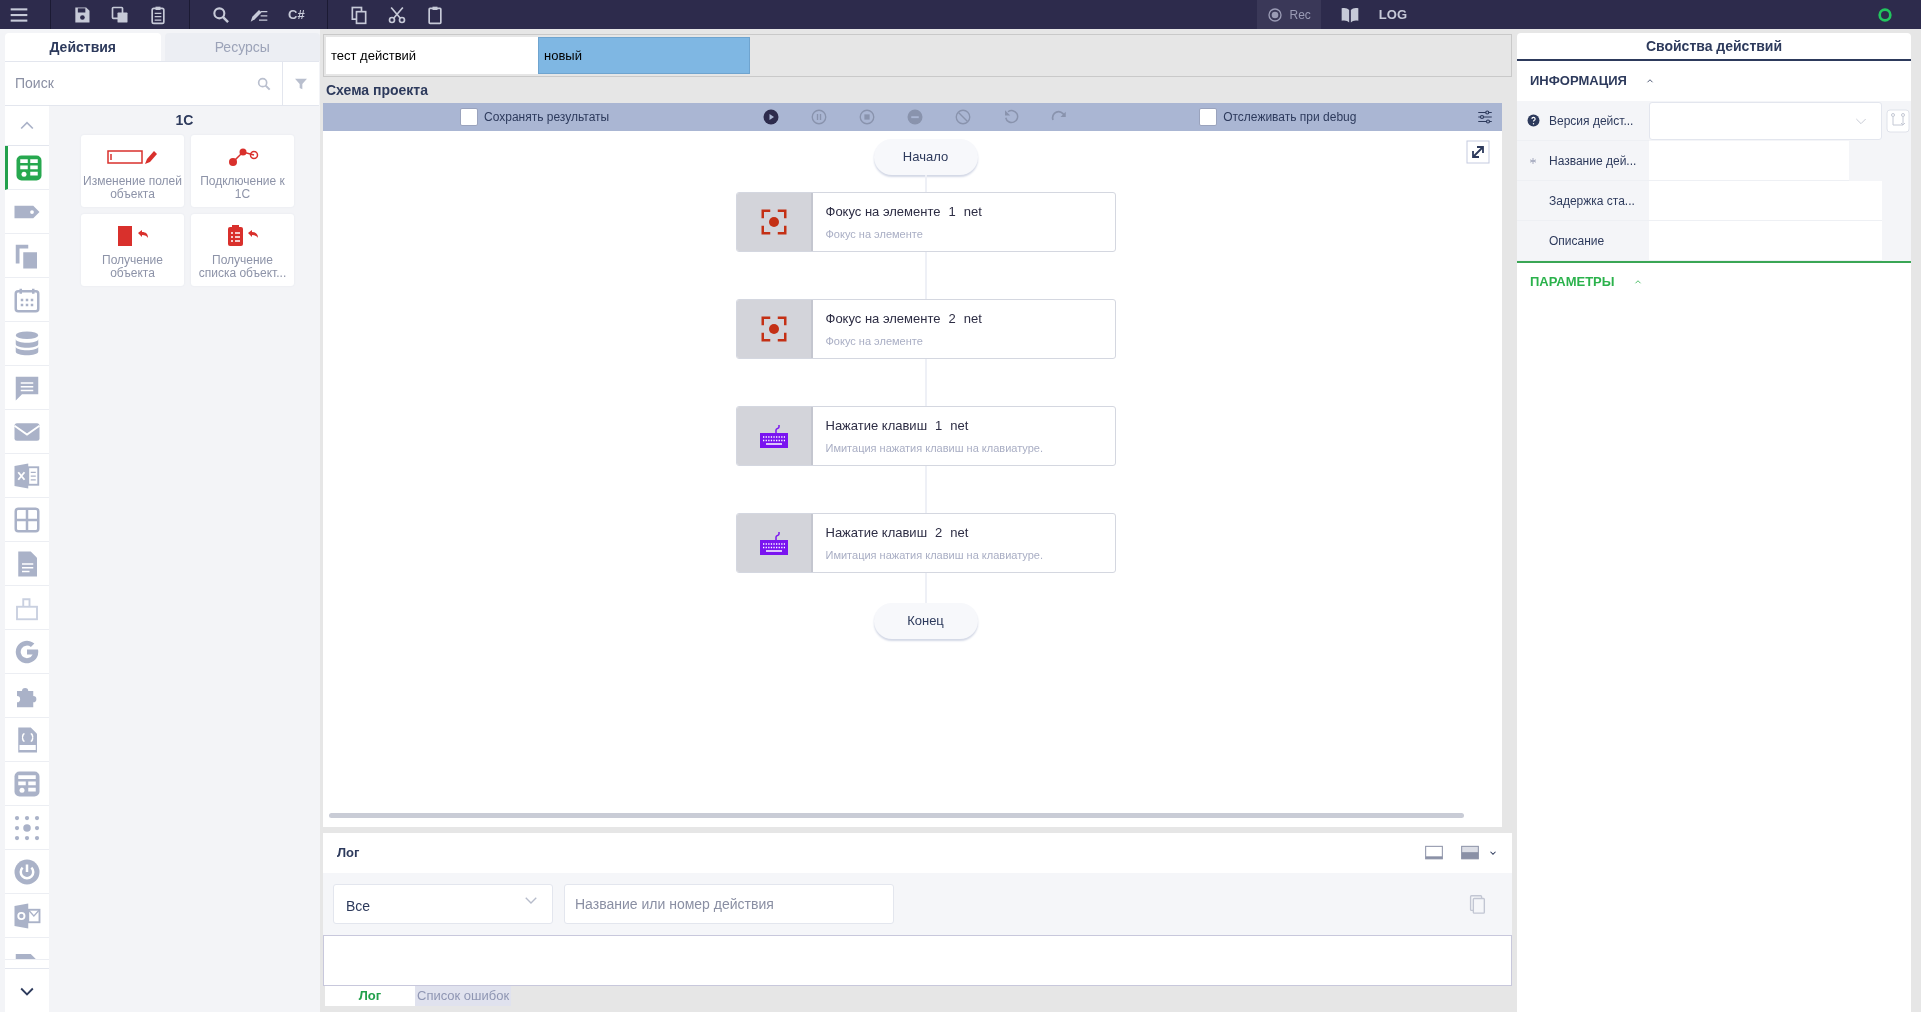  I want to click on action-label: Получение объекта, so click(132, 267).